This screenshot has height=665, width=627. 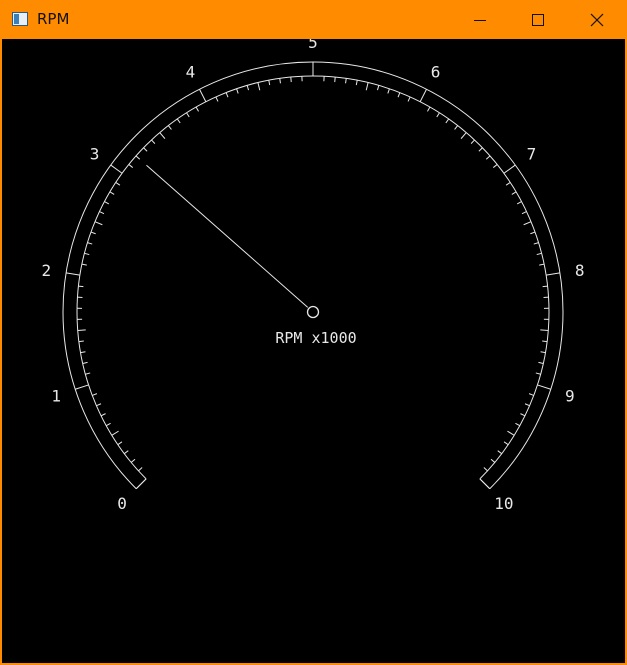 What do you see at coordinates (436, 71) in the screenshot?
I see `scale-label-6: 6` at bounding box center [436, 71].